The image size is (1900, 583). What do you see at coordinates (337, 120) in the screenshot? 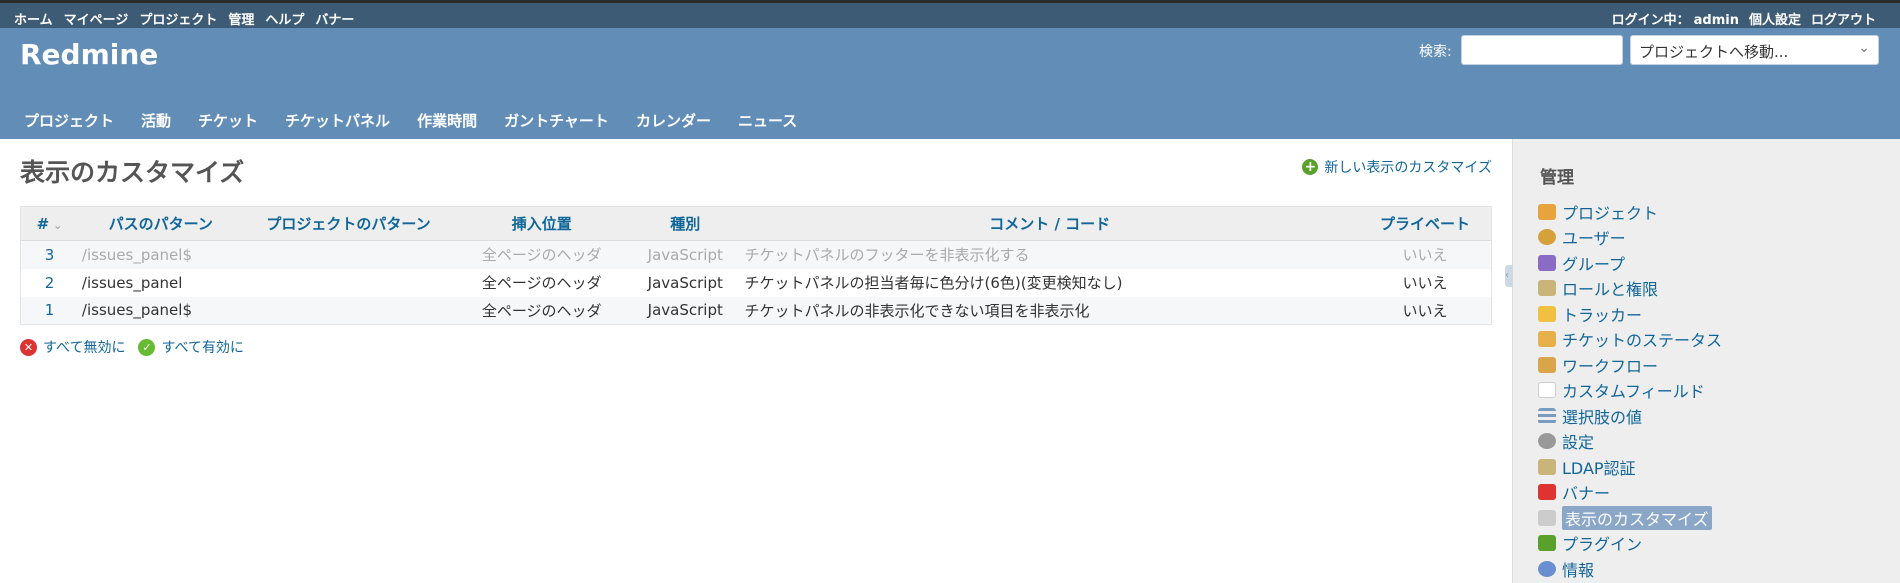
I see `main-menu-issues-panel: チケットパネル` at bounding box center [337, 120].